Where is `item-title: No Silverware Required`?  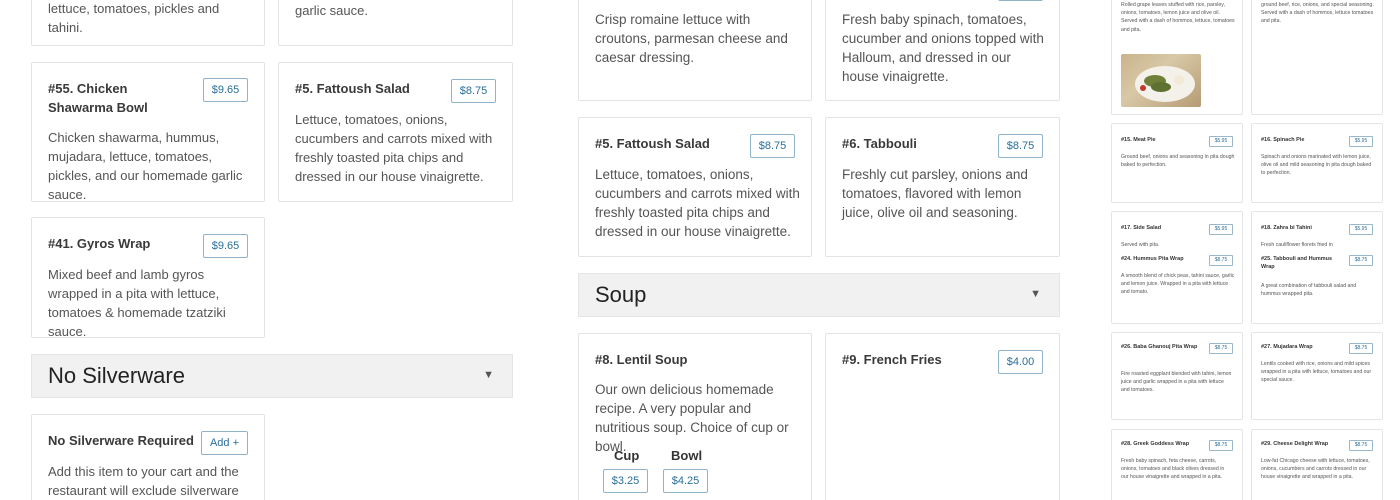 item-title: No Silverware Required is located at coordinates (121, 440).